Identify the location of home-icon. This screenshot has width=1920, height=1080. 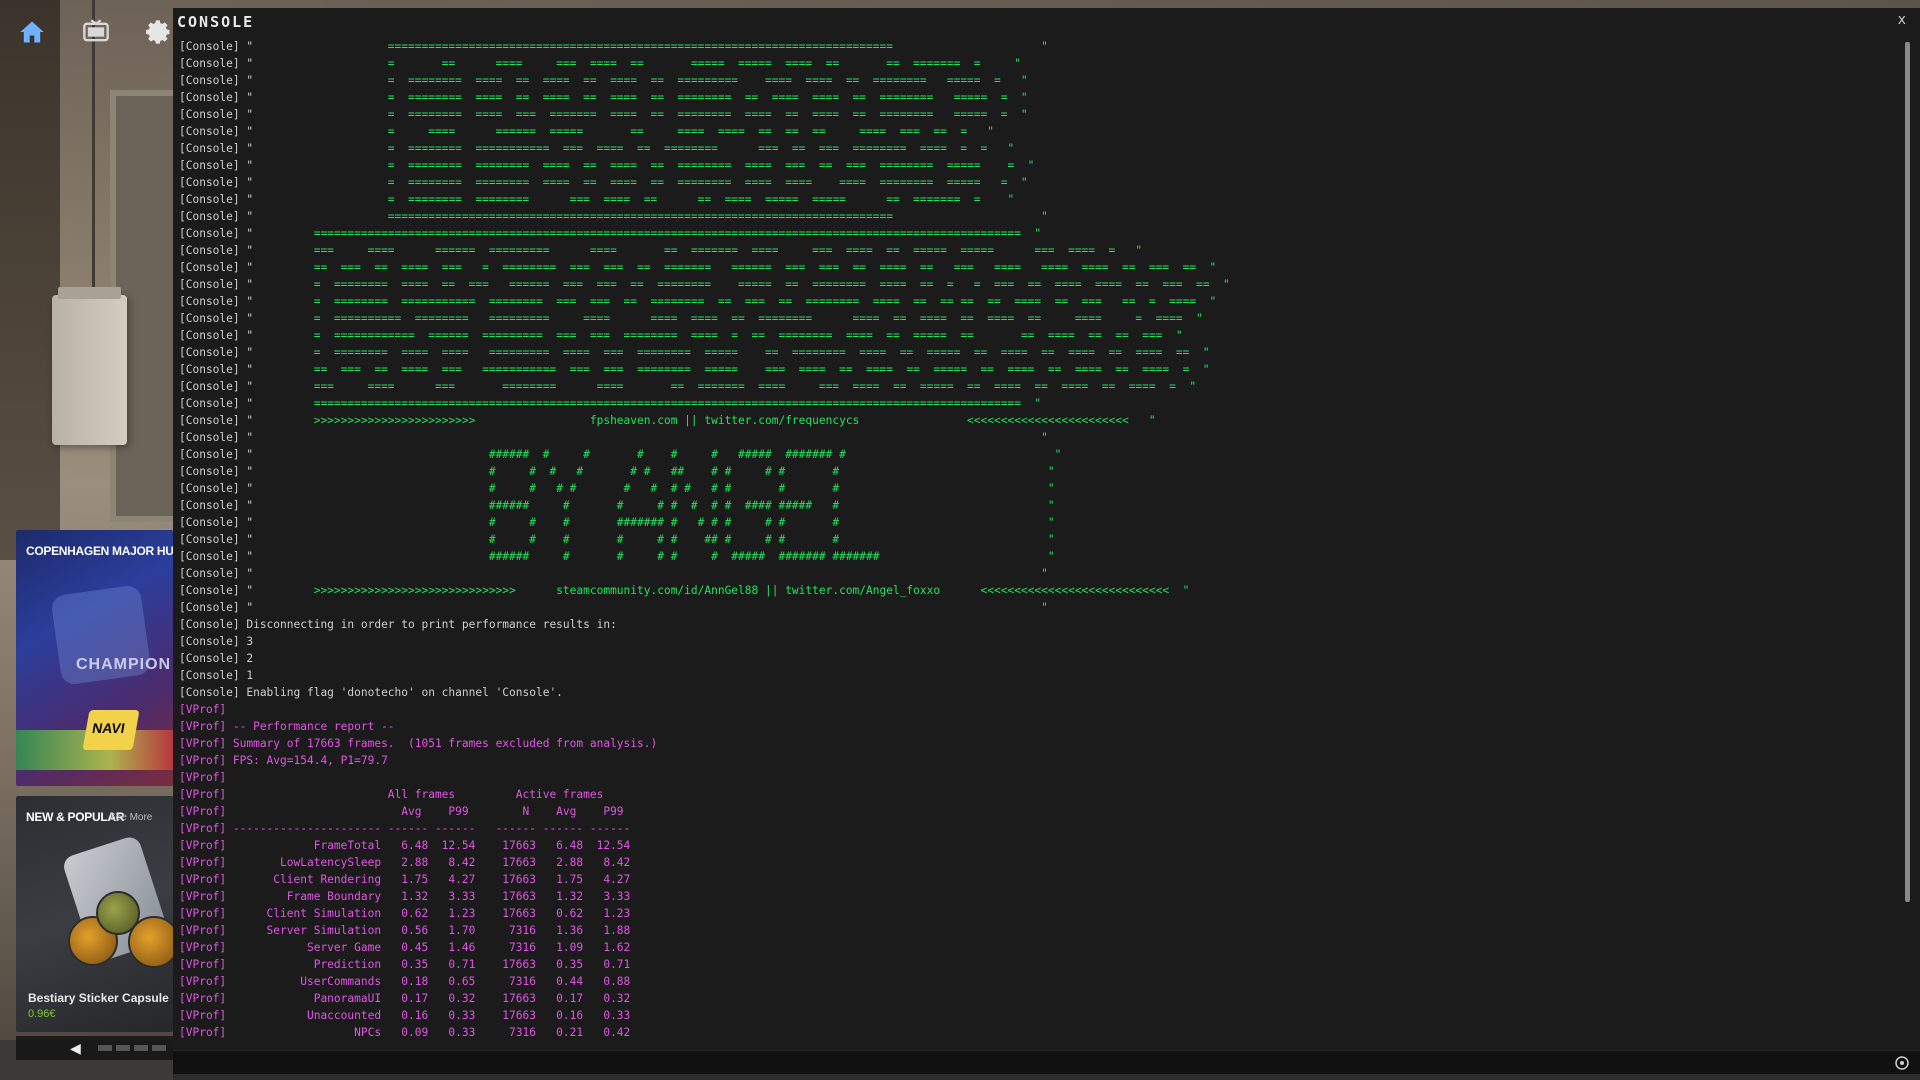
(32, 32).